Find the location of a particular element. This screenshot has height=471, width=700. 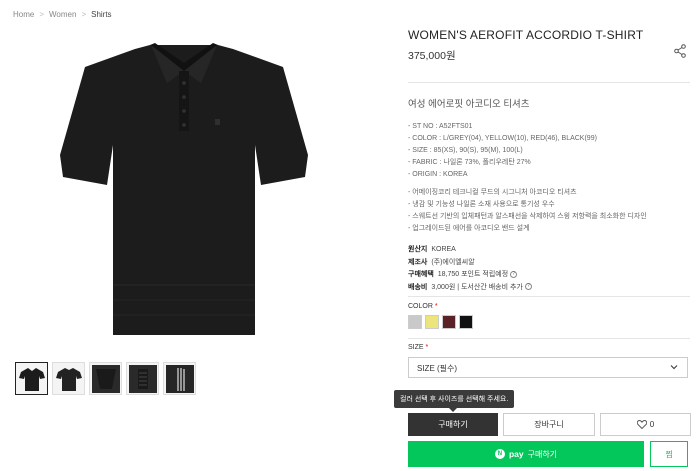

product-price: 375,000원 is located at coordinates (432, 56).